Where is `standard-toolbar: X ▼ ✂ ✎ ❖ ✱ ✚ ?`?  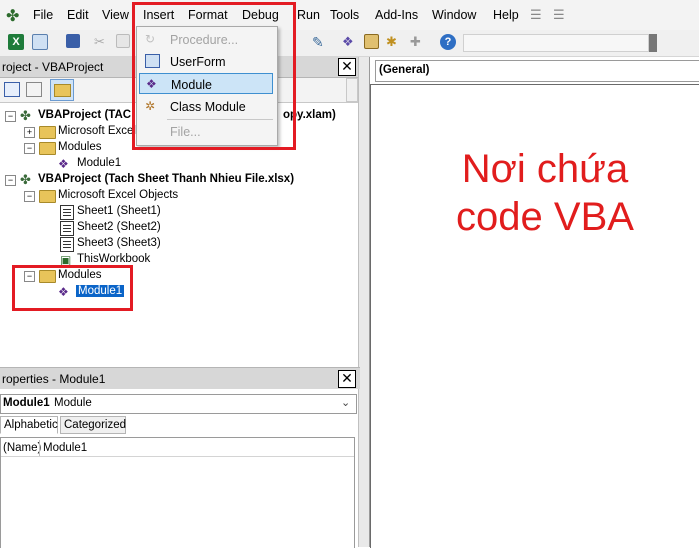
standard-toolbar: X ▼ ✂ ✎ ❖ ✱ ✚ ? is located at coordinates (349, 52).